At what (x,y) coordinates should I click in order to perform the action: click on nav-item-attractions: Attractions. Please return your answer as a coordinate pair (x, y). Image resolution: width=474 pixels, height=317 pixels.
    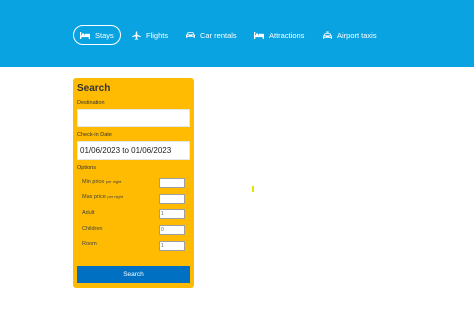
    Looking at the image, I should click on (279, 35).